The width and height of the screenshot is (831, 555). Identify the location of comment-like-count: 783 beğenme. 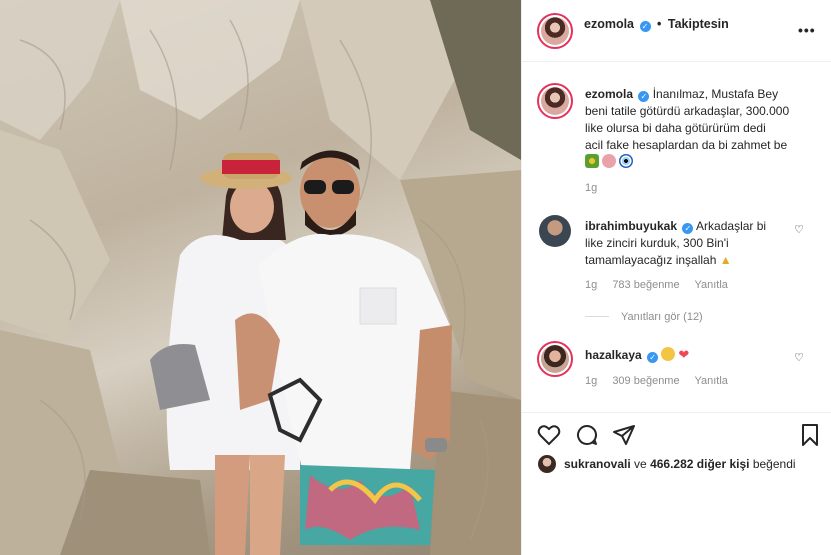
(645, 285).